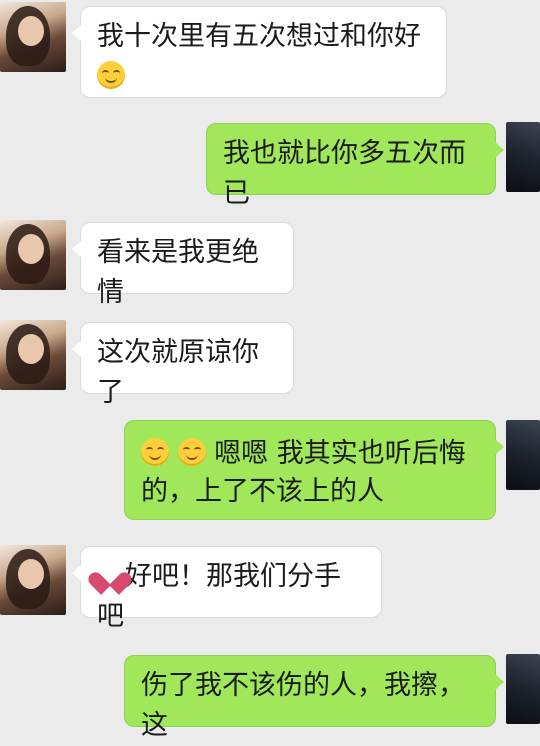 The height and width of the screenshot is (746, 540). I want to click on message-bubble-outgoing: 我也就比你多五次而已, so click(355, 166).